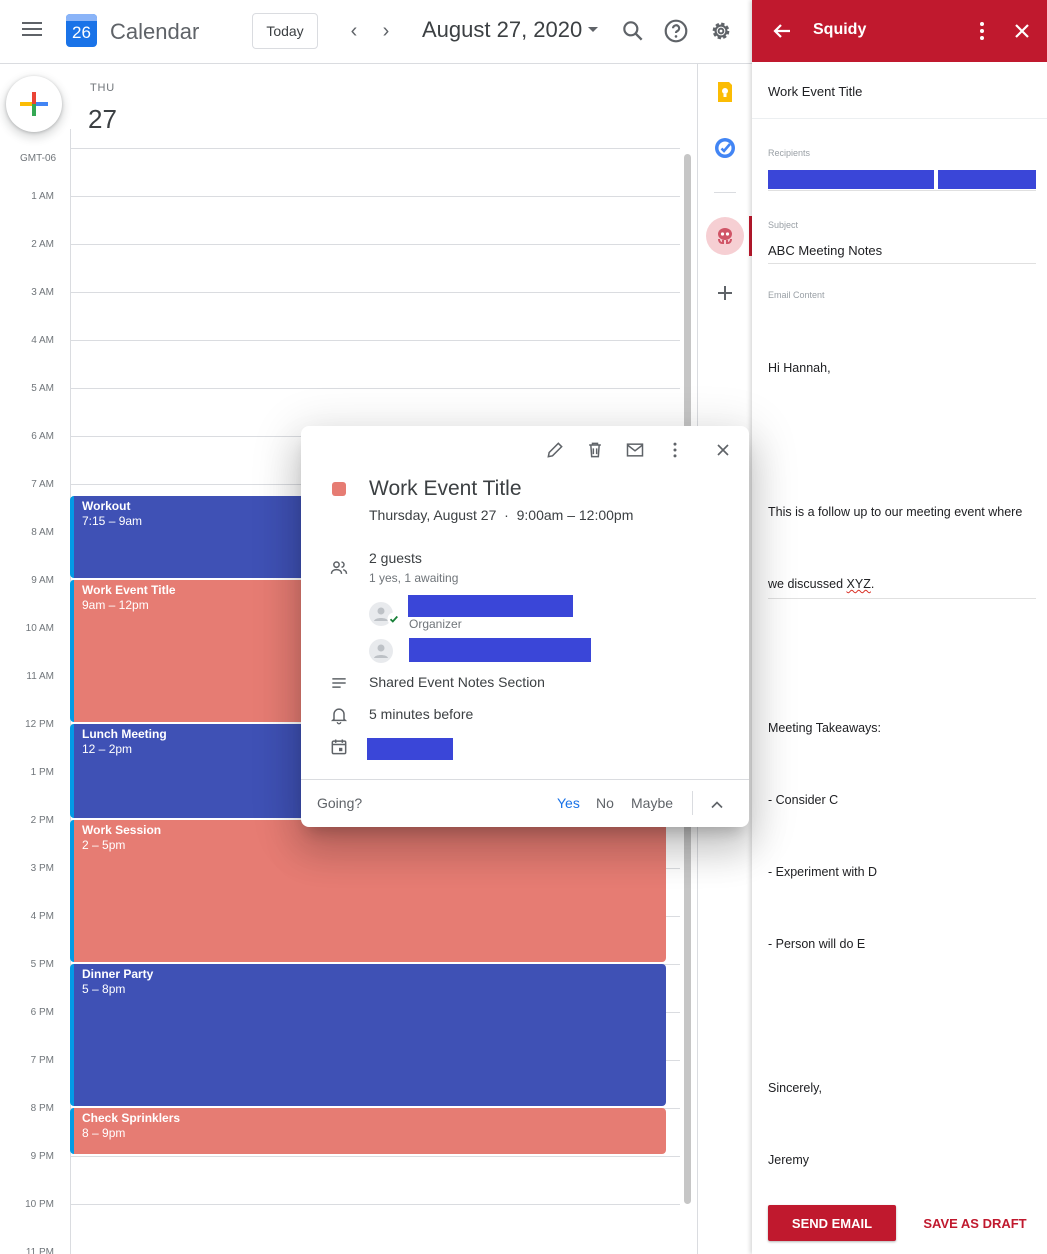  Describe the element at coordinates (39, 1250) in the screenshot. I see `hour-label: 11 PM` at that location.